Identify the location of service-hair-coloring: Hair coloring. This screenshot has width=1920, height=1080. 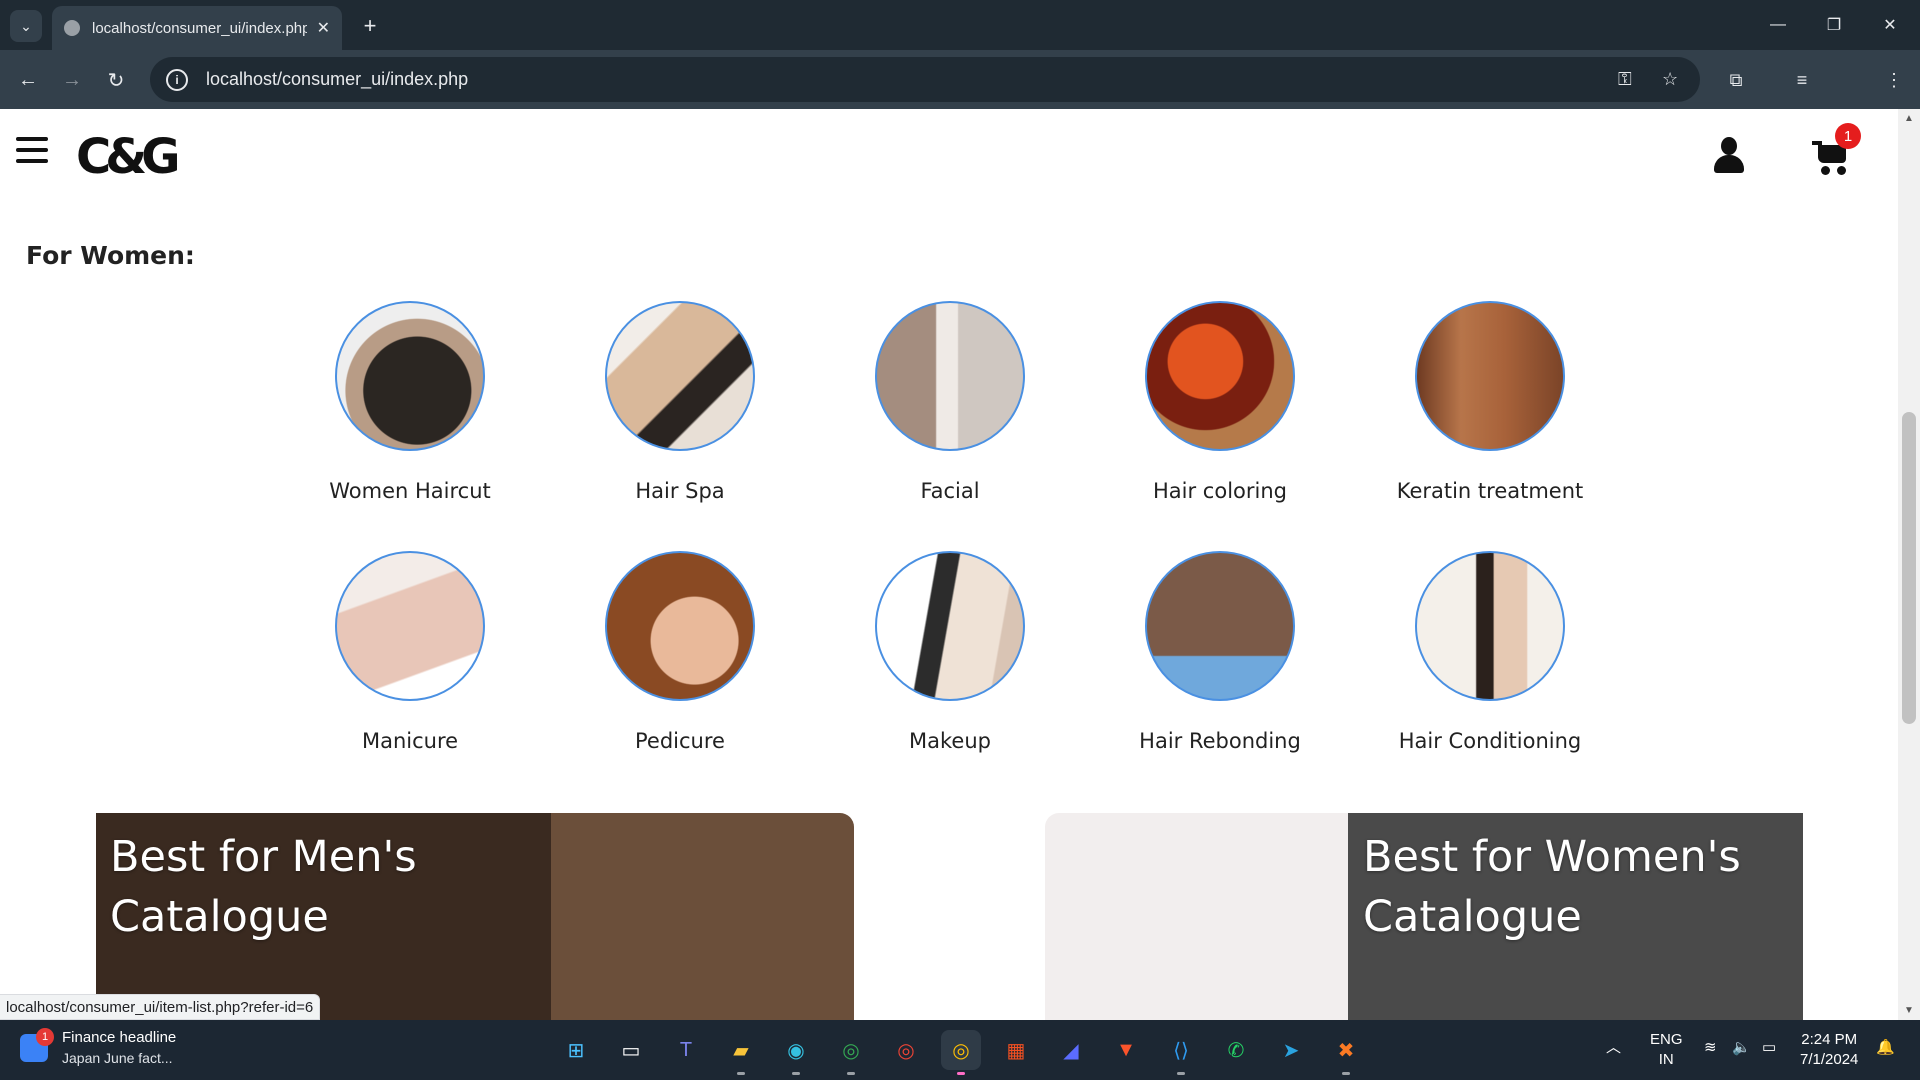
(1220, 402).